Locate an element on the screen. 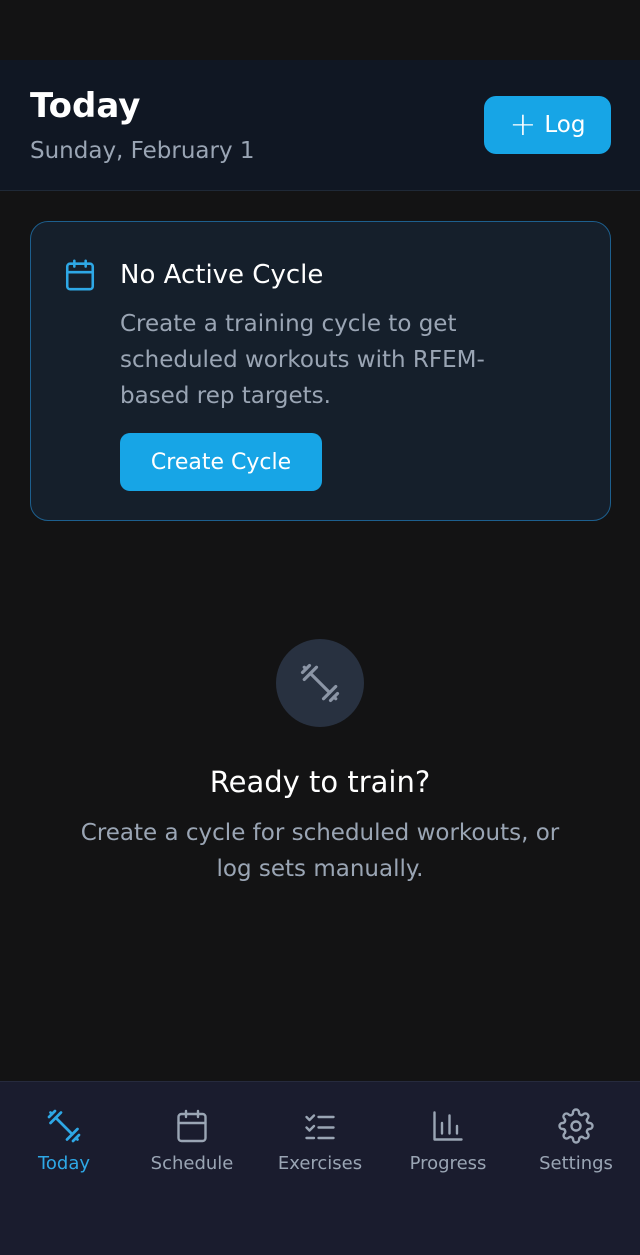 The image size is (640, 1255). page-date: Sunday, February 1 is located at coordinates (142, 151).